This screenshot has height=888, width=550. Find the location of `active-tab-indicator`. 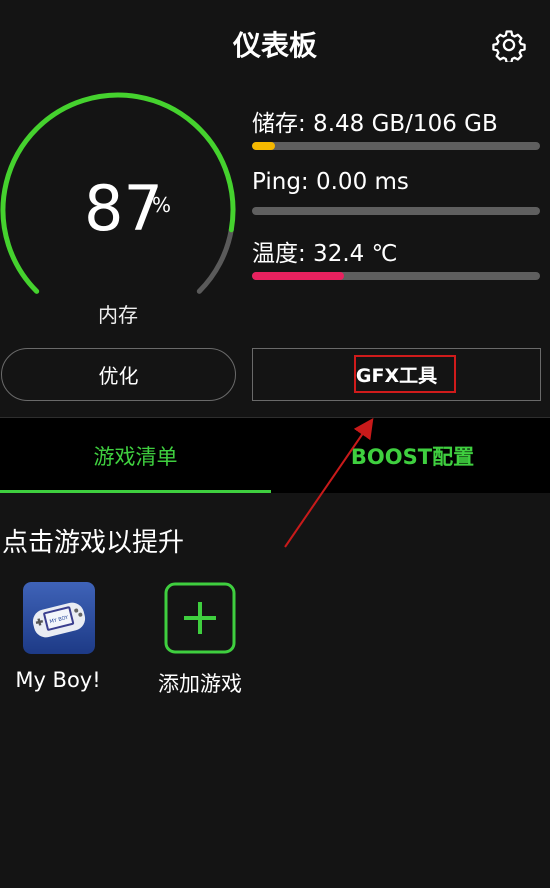

active-tab-indicator is located at coordinates (135, 491).